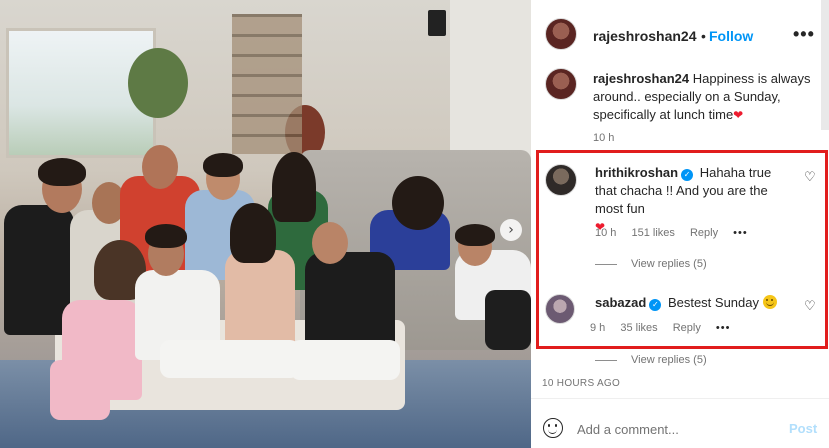  What do you see at coordinates (267, 84) in the screenshot?
I see `bookshelf` at bounding box center [267, 84].